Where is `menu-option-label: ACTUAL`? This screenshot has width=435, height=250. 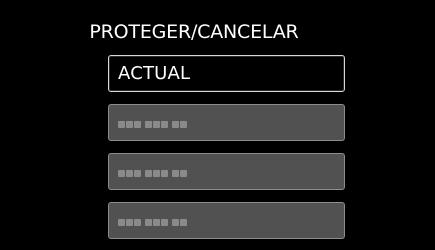 menu-option-label: ACTUAL is located at coordinates (154, 73).